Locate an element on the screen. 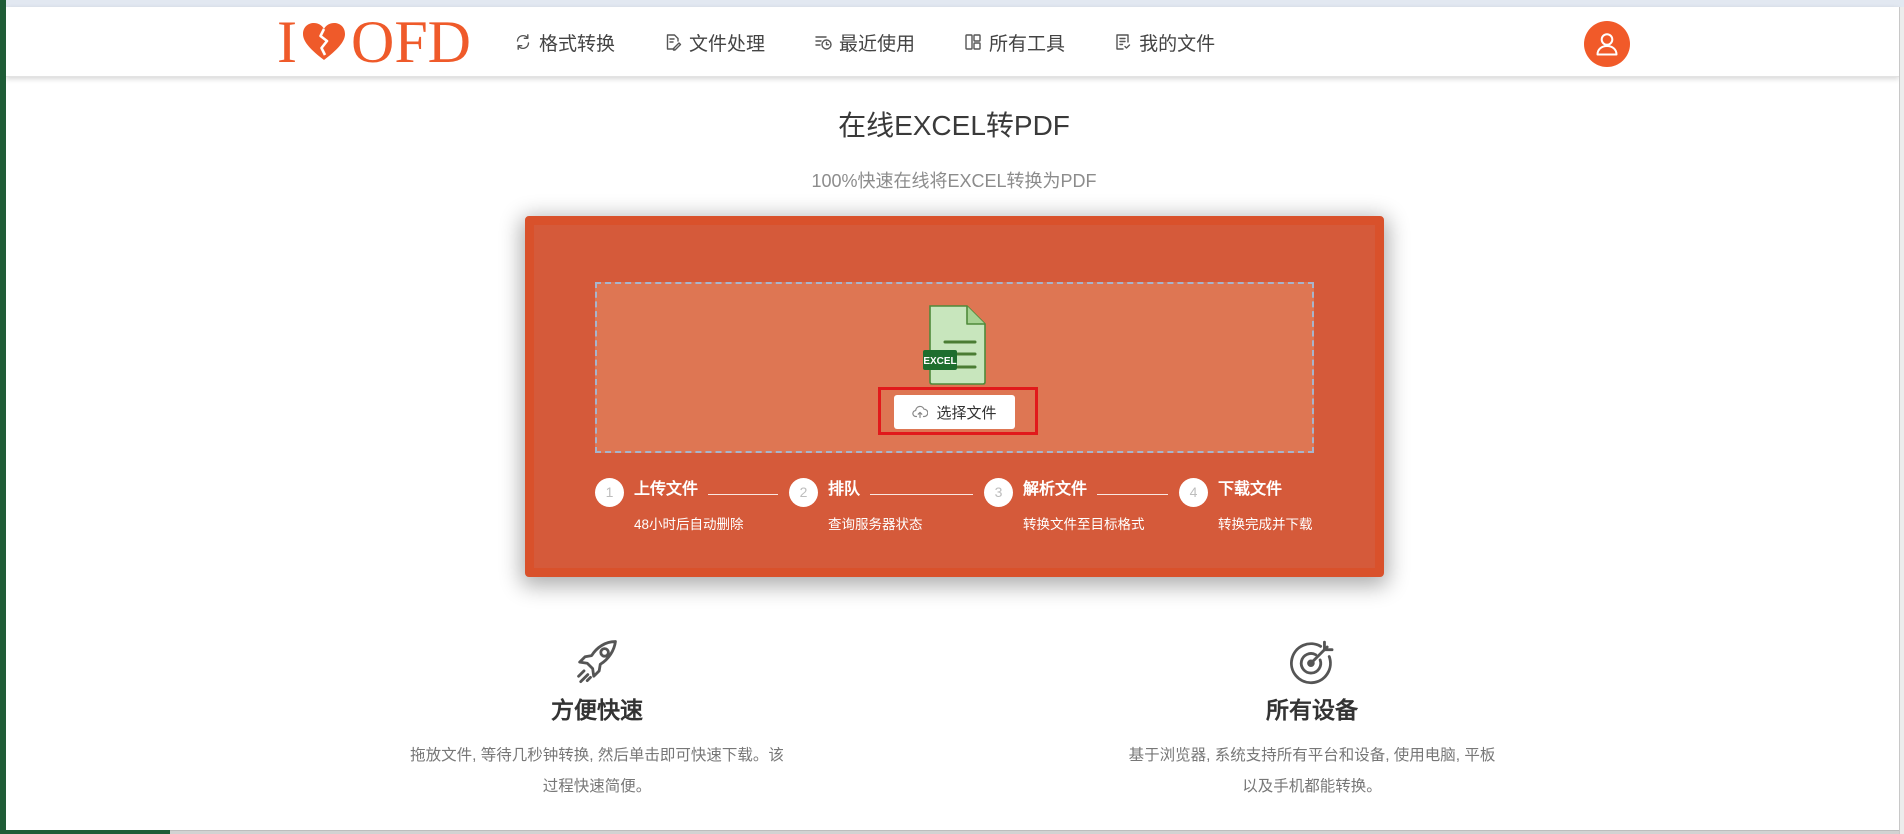 Image resolution: width=1904 pixels, height=834 pixels. select-file-label: 选择文件 is located at coordinates (966, 413).